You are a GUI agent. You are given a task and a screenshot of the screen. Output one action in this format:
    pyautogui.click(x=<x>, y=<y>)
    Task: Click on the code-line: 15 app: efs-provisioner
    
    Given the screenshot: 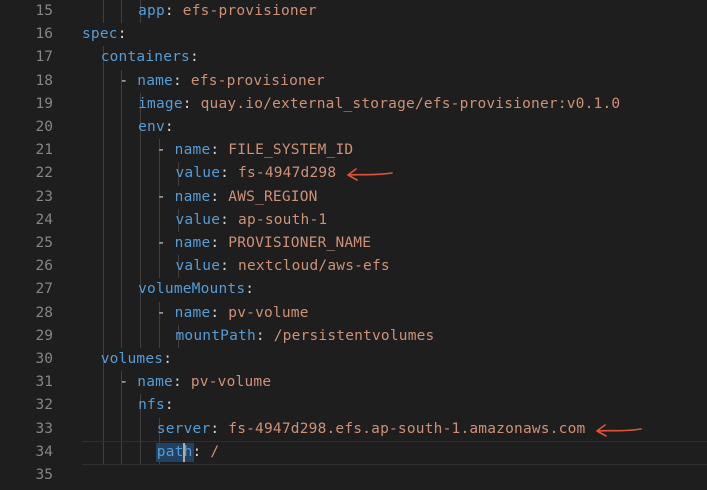 What is the action you would take?
    pyautogui.click(x=353, y=11)
    